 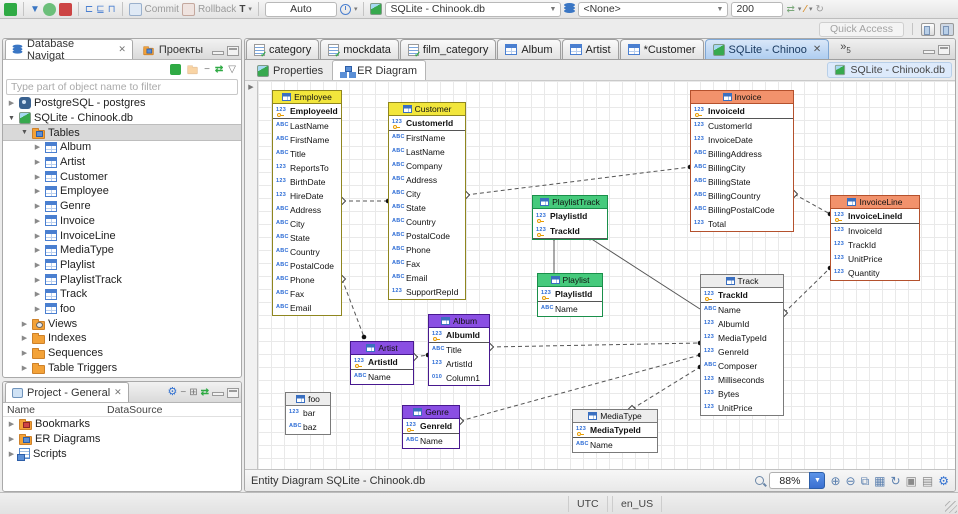 I want to click on entity-column-total: 123 Total, so click(x=742, y=224).